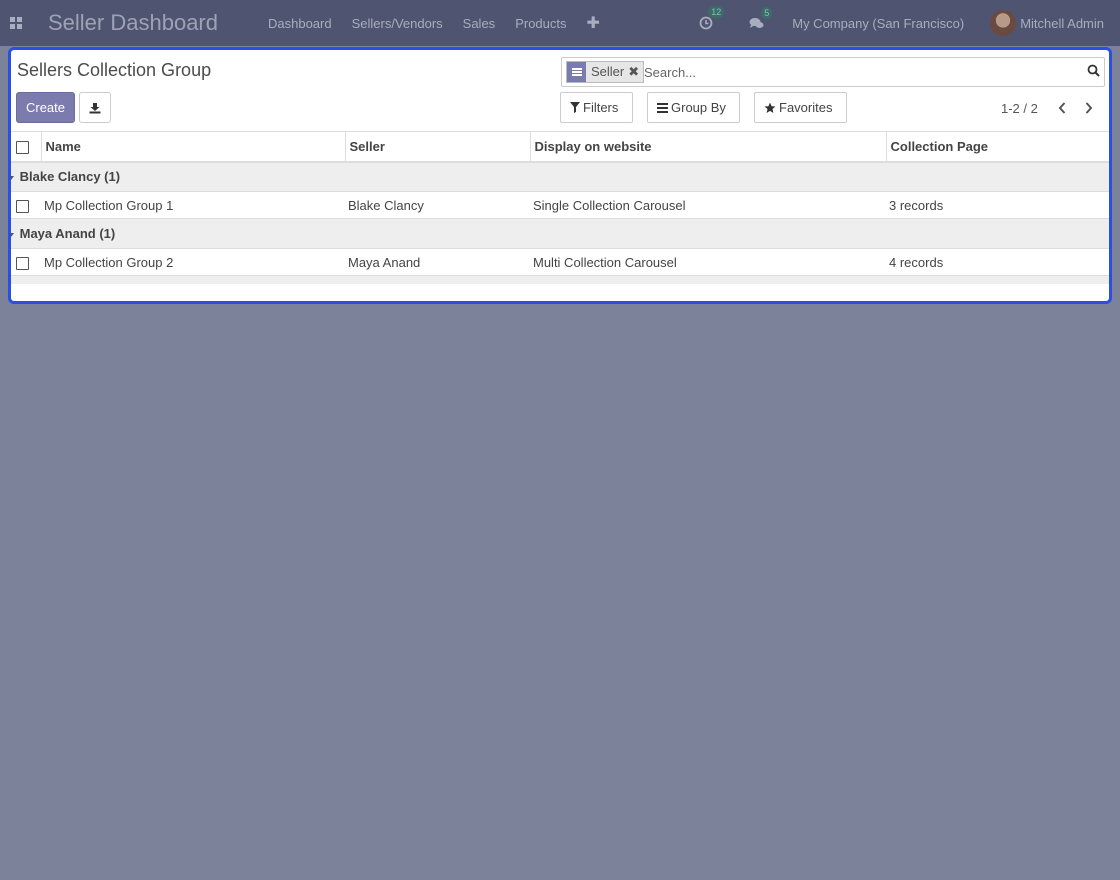 Image resolution: width=1120 pixels, height=880 pixels. I want to click on company-switcher: My Company (San Francisco), so click(878, 23).